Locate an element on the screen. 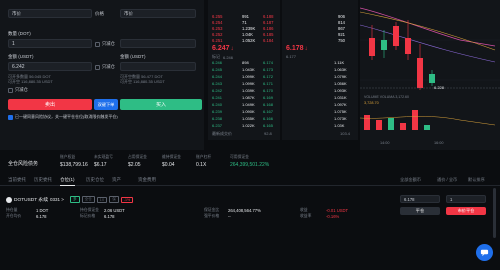 This screenshot has height=270, width=500. chat-support-button is located at coordinates (484, 252).